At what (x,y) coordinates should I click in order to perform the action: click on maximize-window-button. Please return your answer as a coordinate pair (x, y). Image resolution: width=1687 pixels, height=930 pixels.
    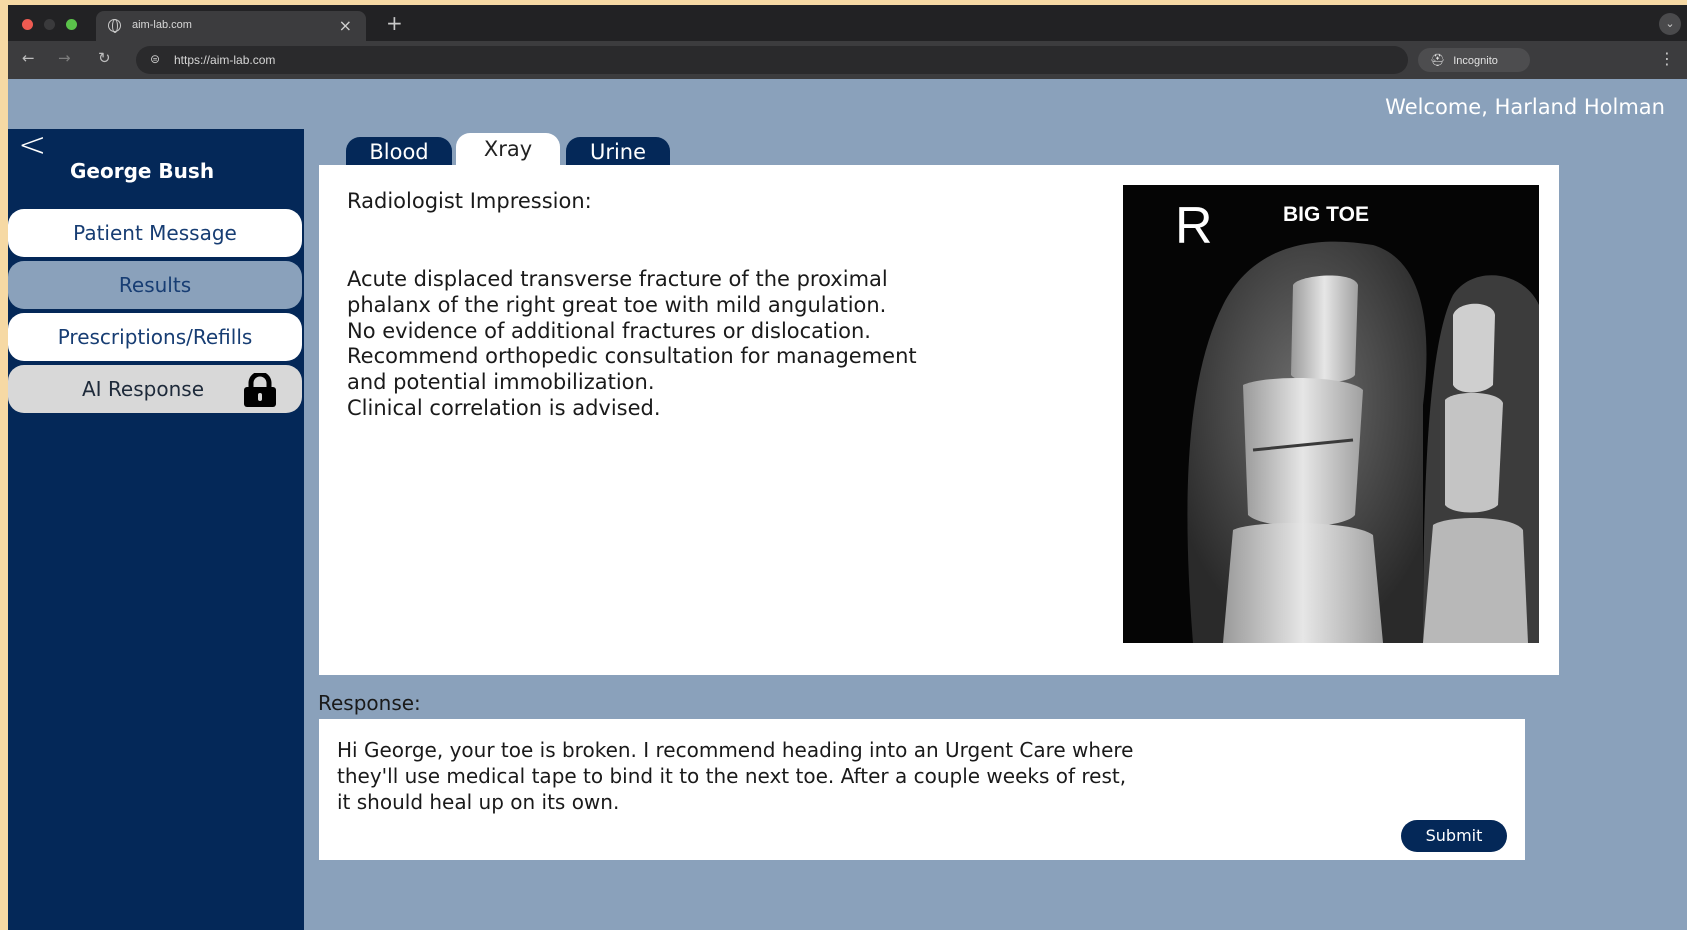
    Looking at the image, I should click on (71, 24).